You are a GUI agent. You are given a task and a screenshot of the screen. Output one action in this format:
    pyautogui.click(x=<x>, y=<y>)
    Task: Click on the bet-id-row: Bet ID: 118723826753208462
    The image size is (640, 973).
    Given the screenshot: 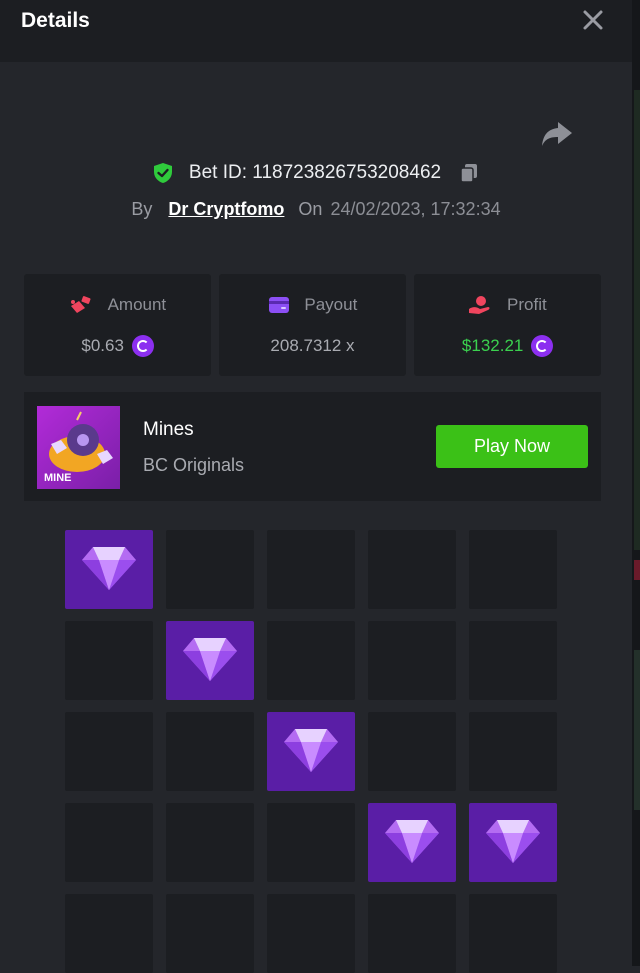 What is the action you would take?
    pyautogui.click(x=316, y=175)
    